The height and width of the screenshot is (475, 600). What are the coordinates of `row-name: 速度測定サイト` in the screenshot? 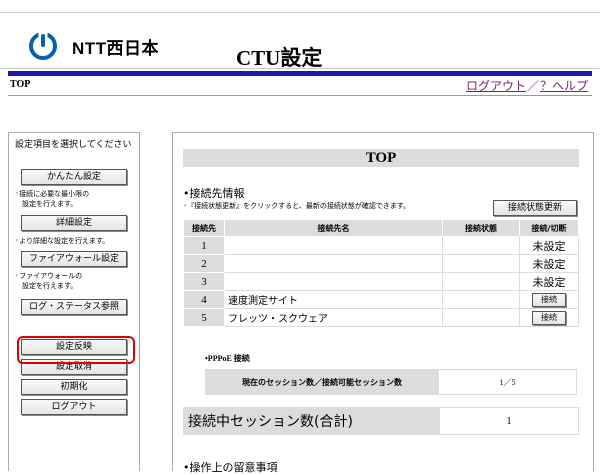 It's located at (333, 299).